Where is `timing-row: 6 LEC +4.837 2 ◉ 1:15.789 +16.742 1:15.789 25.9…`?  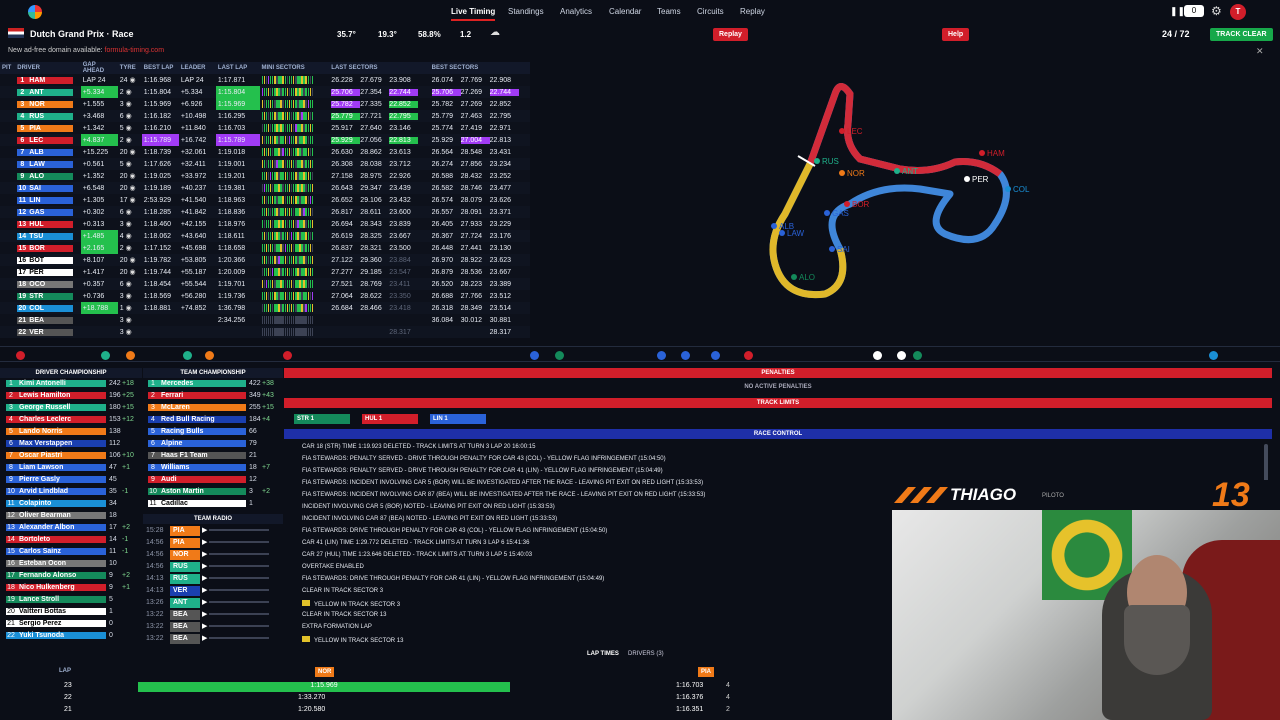
timing-row: 6 LEC +4.837 2 ◉ 1:15.789 +16.742 1:15.789 25.9… is located at coordinates (265, 140).